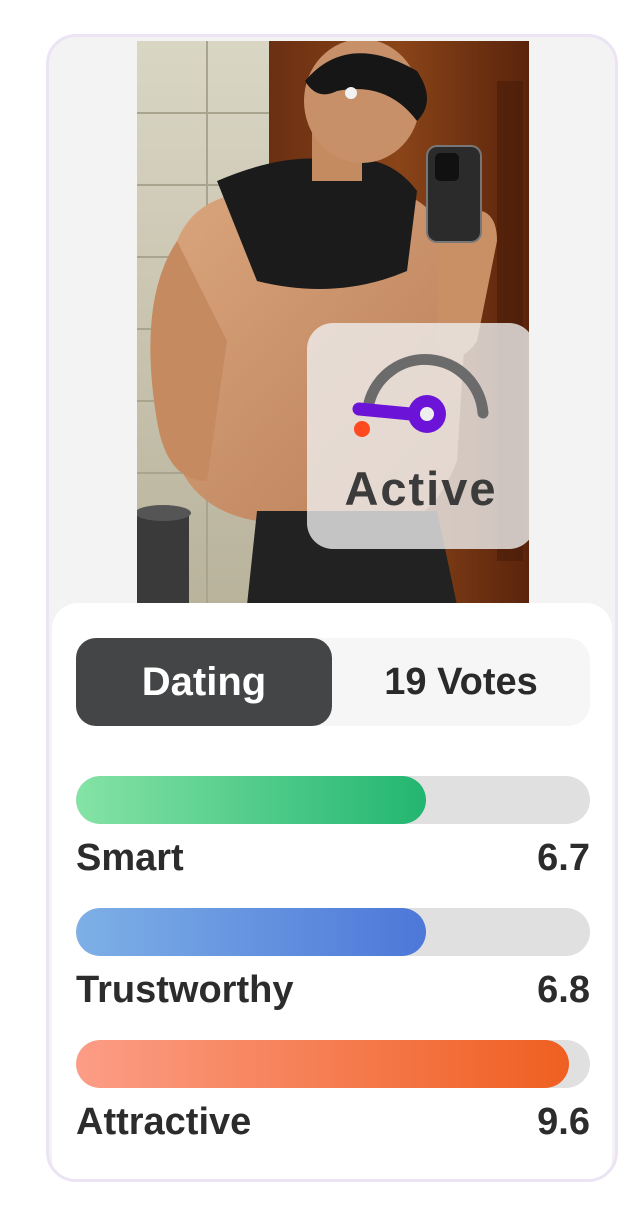 Image resolution: width=643 pixels, height=1211 pixels. I want to click on metric-attractive: Attractive 9.6, so click(333, 1092).